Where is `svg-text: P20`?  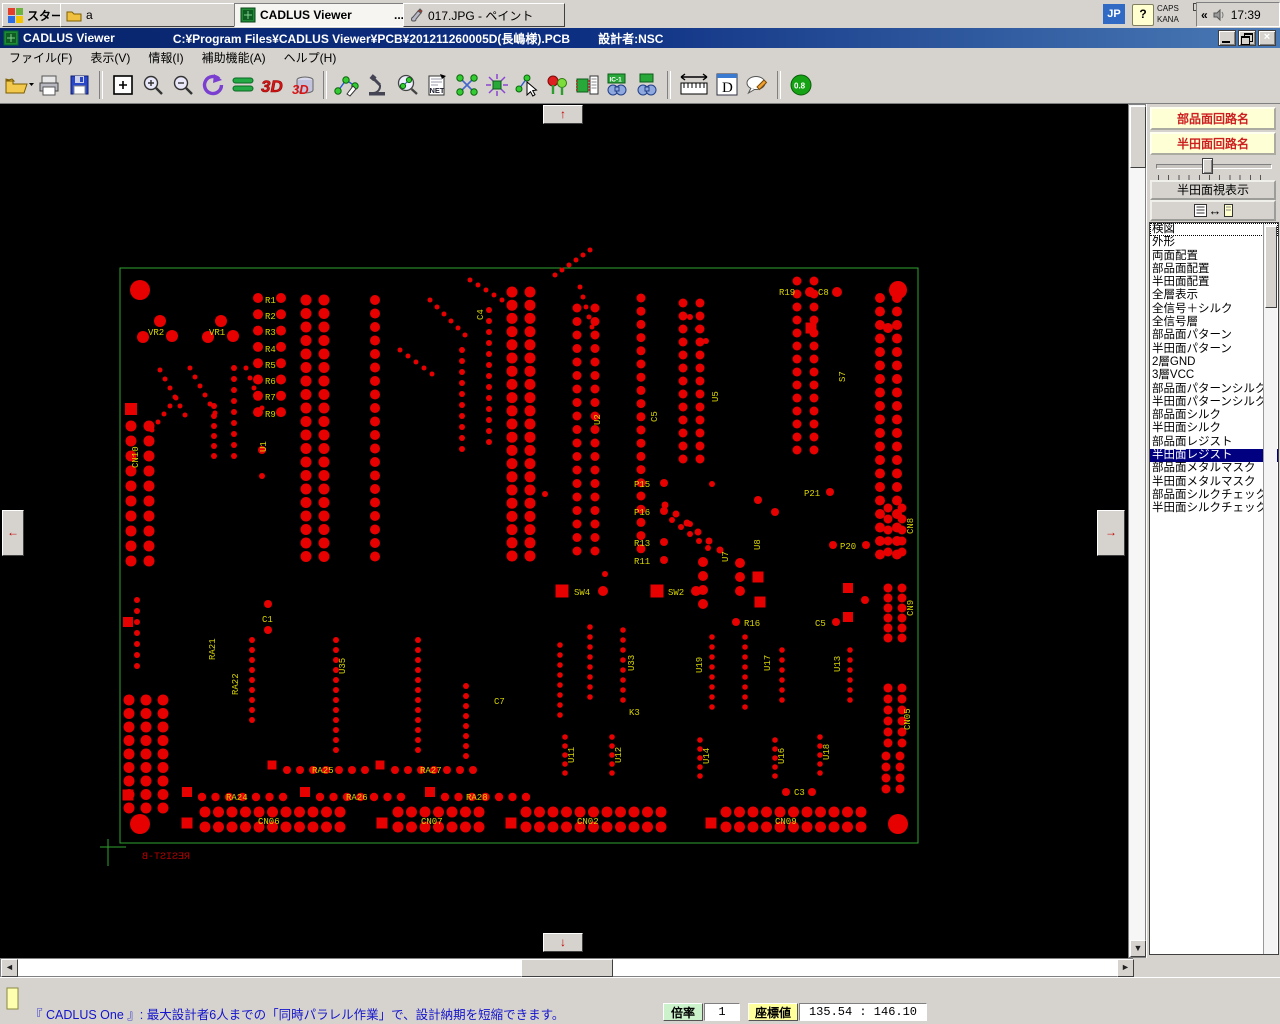 svg-text: P20 is located at coordinates (848, 547).